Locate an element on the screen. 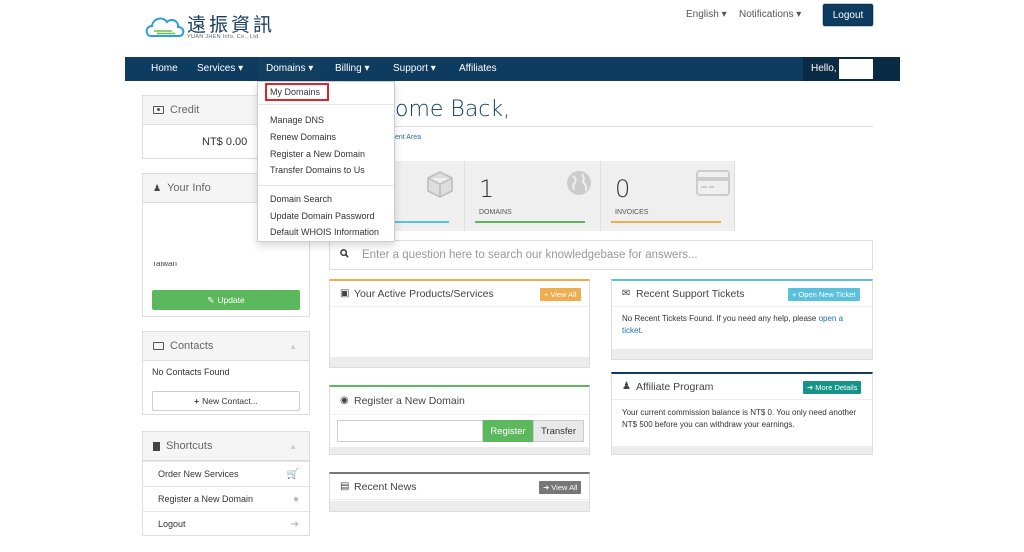  invoices-bar is located at coordinates (666, 222).